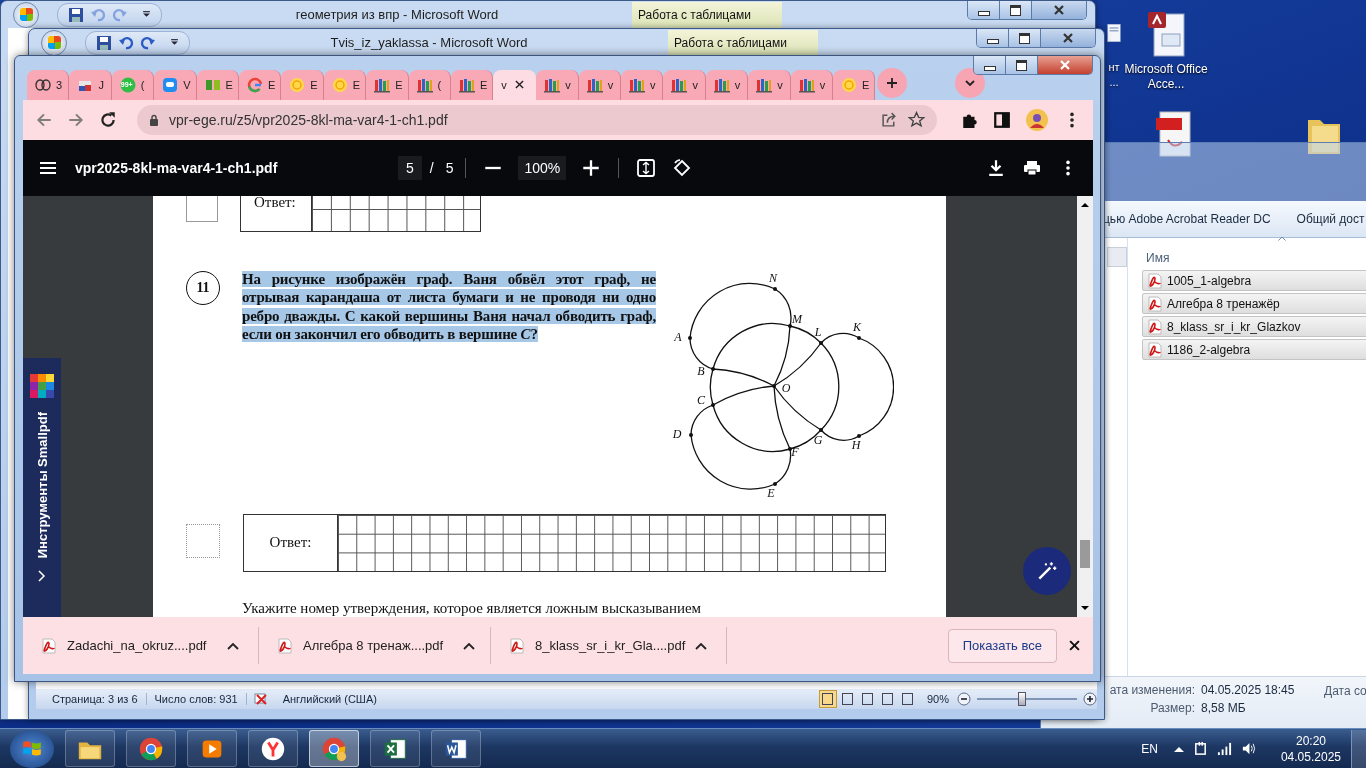 The height and width of the screenshot is (768, 1366). What do you see at coordinates (916, 120) in the screenshot?
I see `star-icon` at bounding box center [916, 120].